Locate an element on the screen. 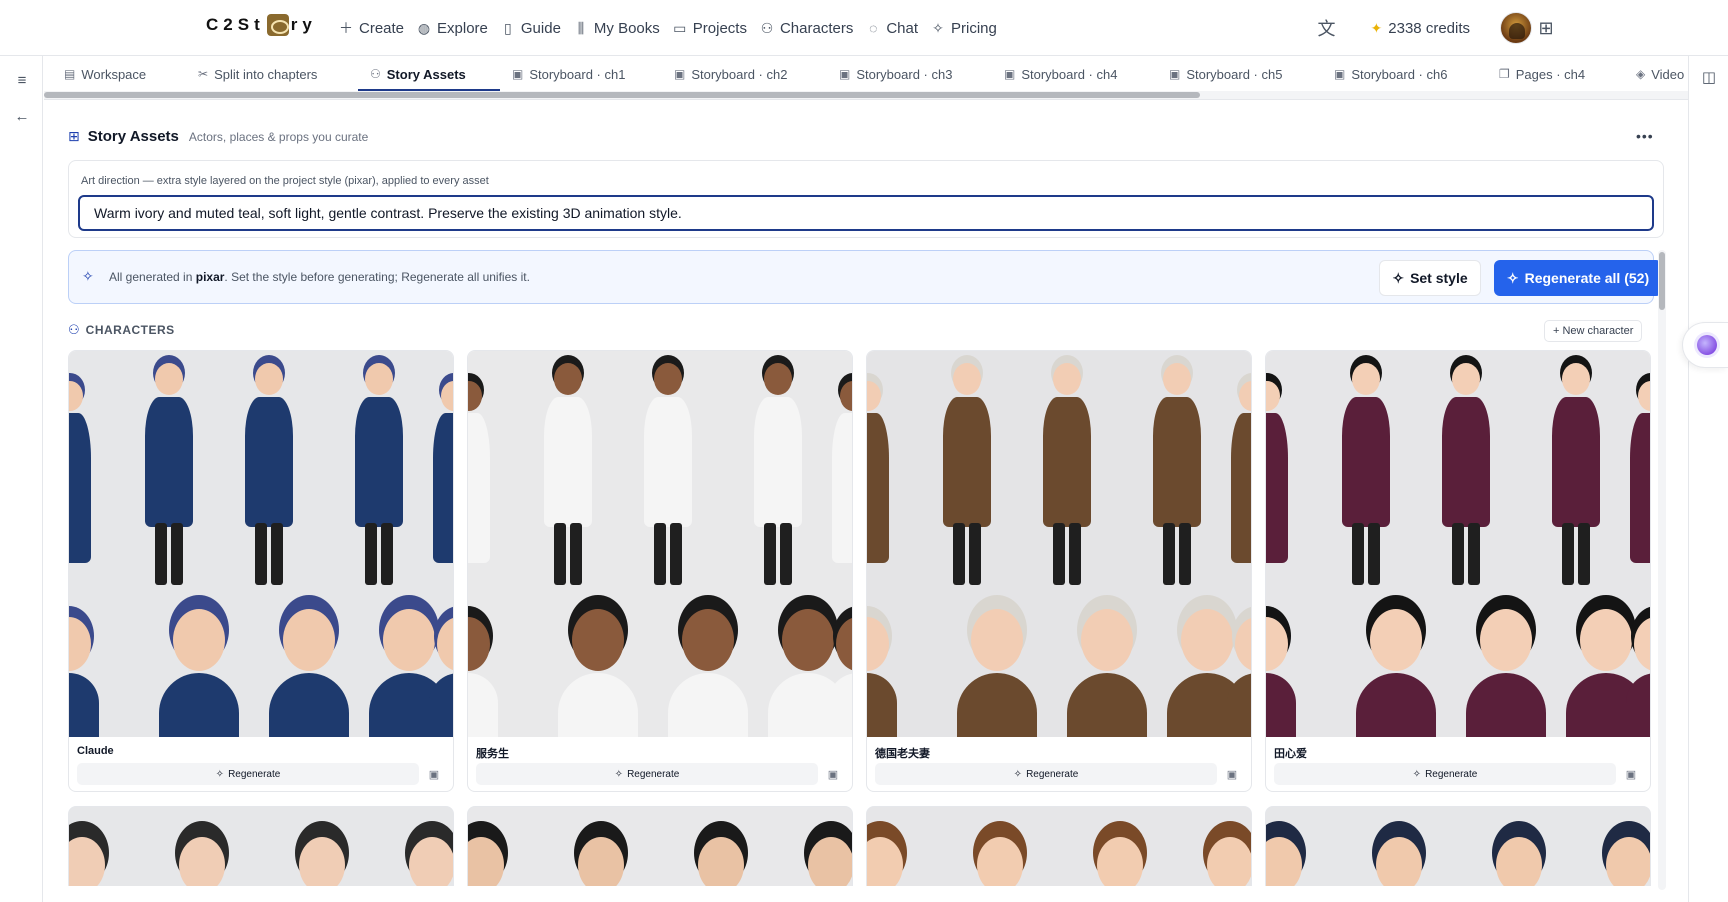  users-icon: ⚇ is located at coordinates (74, 329).